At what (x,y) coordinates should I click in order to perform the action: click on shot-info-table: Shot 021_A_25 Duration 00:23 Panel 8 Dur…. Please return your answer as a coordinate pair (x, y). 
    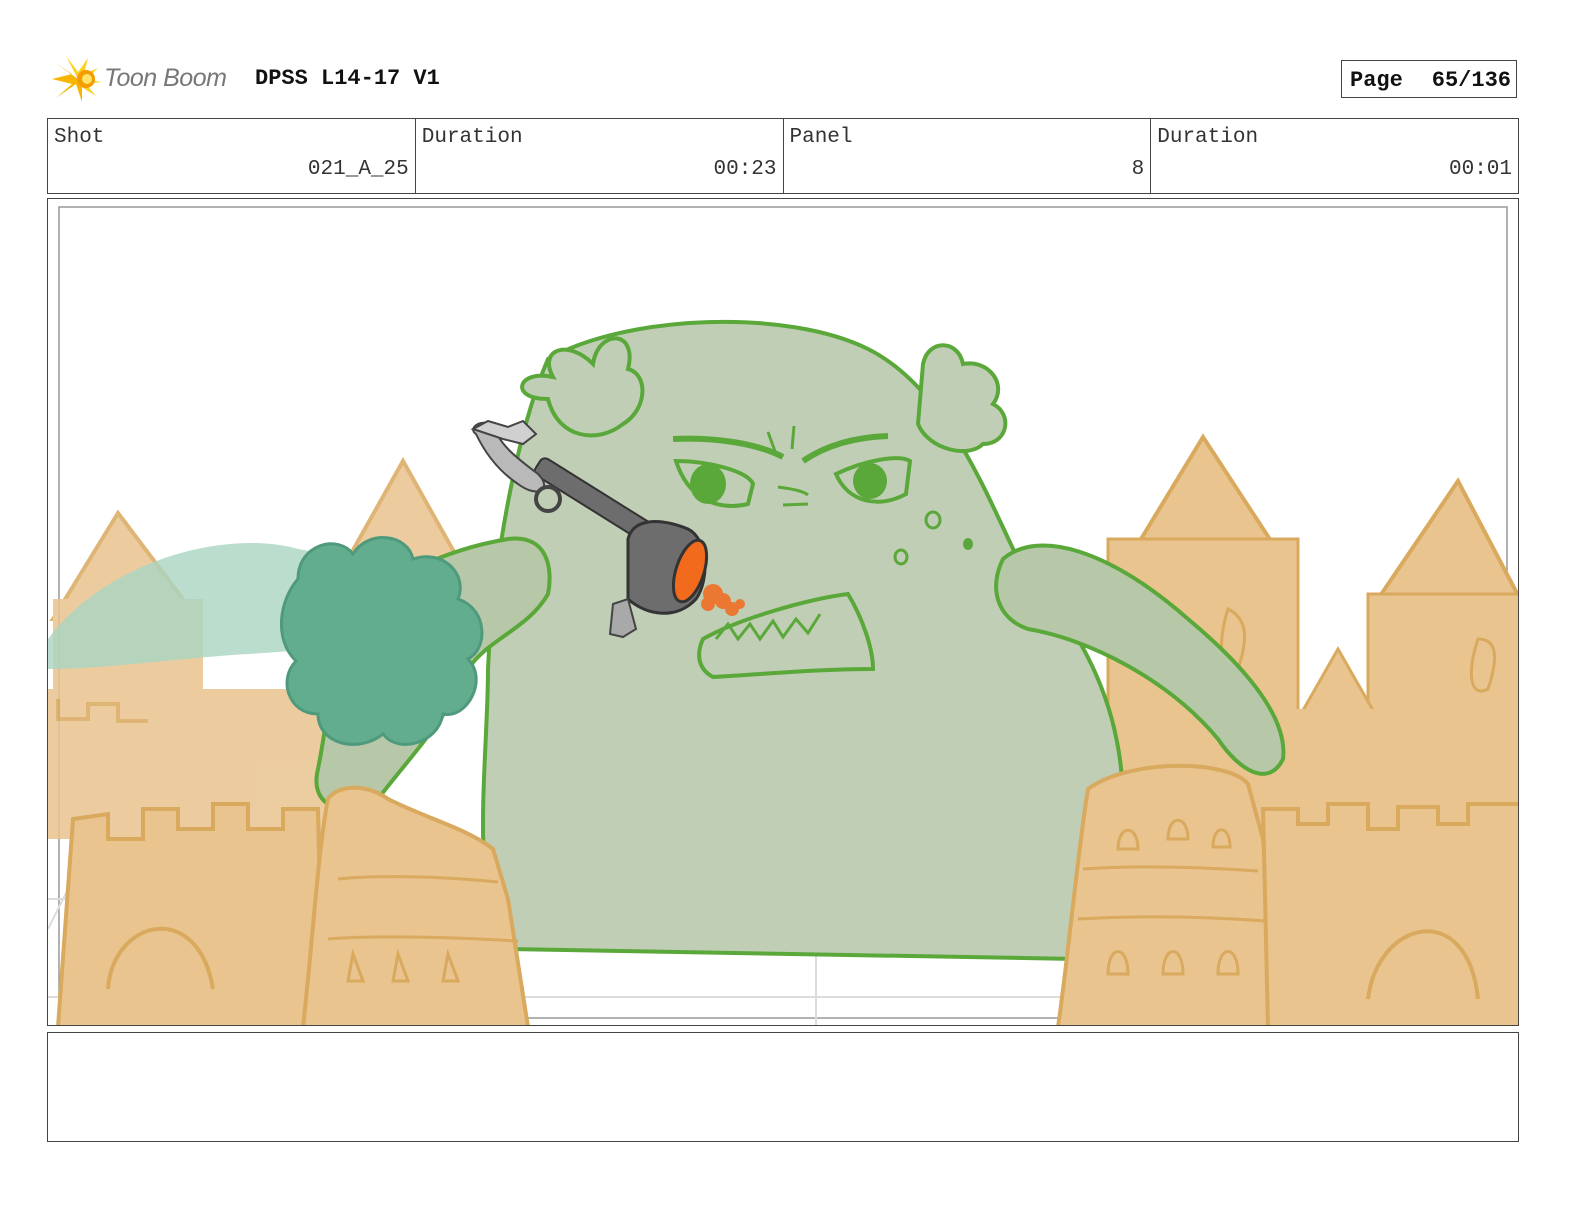
    Looking at the image, I should click on (783, 156).